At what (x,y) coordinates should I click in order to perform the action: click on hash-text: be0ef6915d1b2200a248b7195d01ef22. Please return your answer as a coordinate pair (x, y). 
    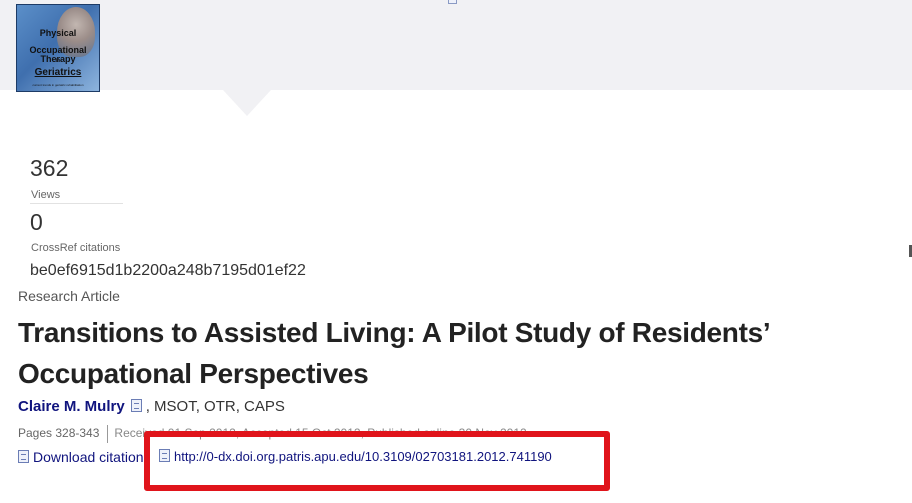
    Looking at the image, I should click on (168, 270).